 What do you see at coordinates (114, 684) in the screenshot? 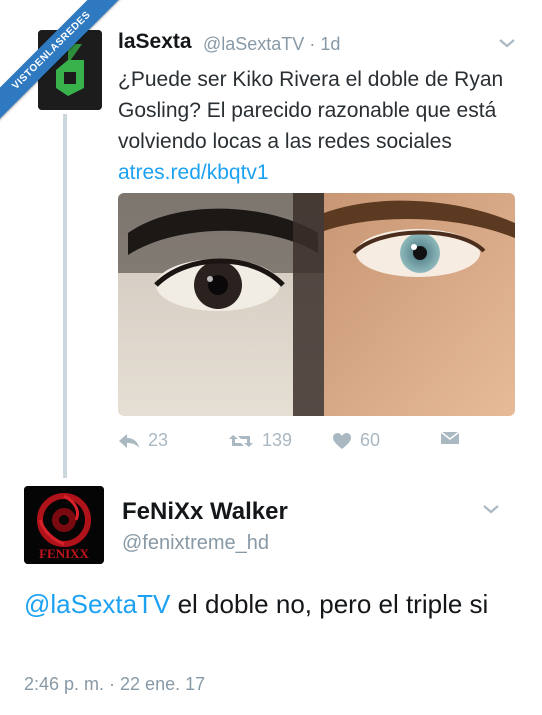
I see `reply-timestamp: 2:46 p. m. · 22 ene. 17` at bounding box center [114, 684].